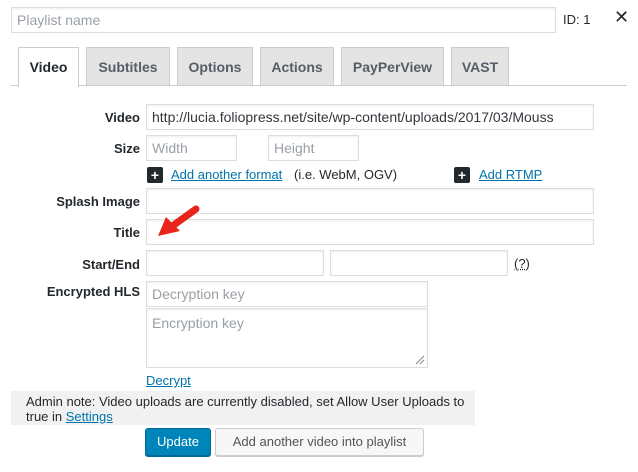  What do you see at coordinates (313, 148) in the screenshot?
I see `height-input: Height` at bounding box center [313, 148].